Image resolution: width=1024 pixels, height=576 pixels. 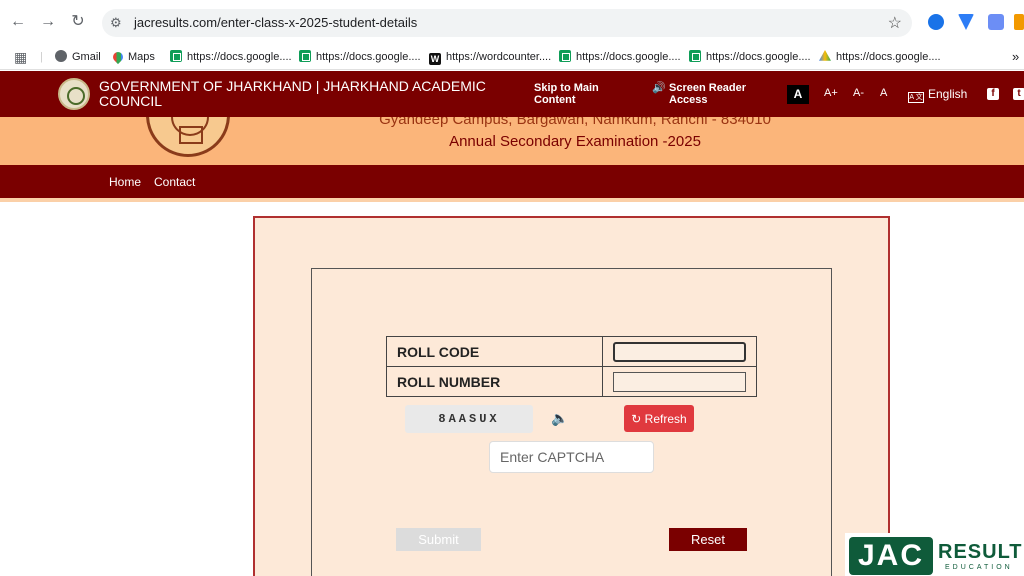 What do you see at coordinates (825, 55) in the screenshot?
I see `drive-icon` at bounding box center [825, 55].